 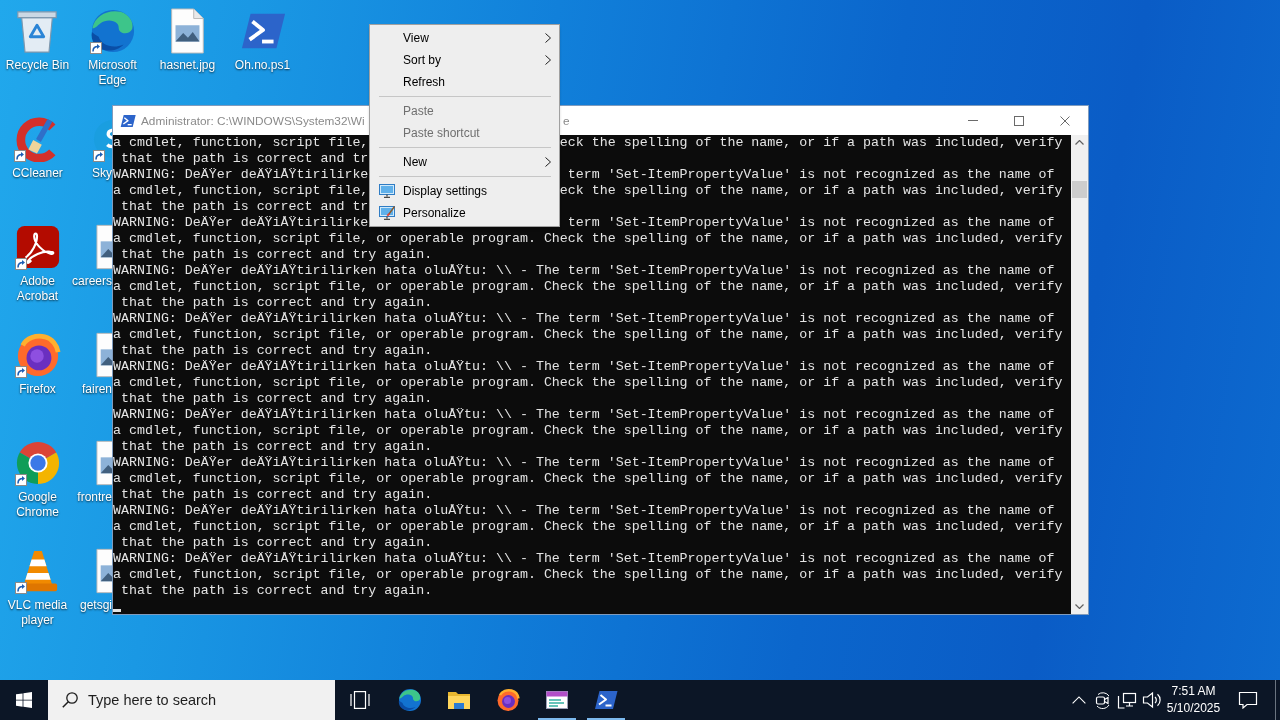 What do you see at coordinates (262, 40) in the screenshot?
I see `desktop-item: Oh.no.ps1` at bounding box center [262, 40].